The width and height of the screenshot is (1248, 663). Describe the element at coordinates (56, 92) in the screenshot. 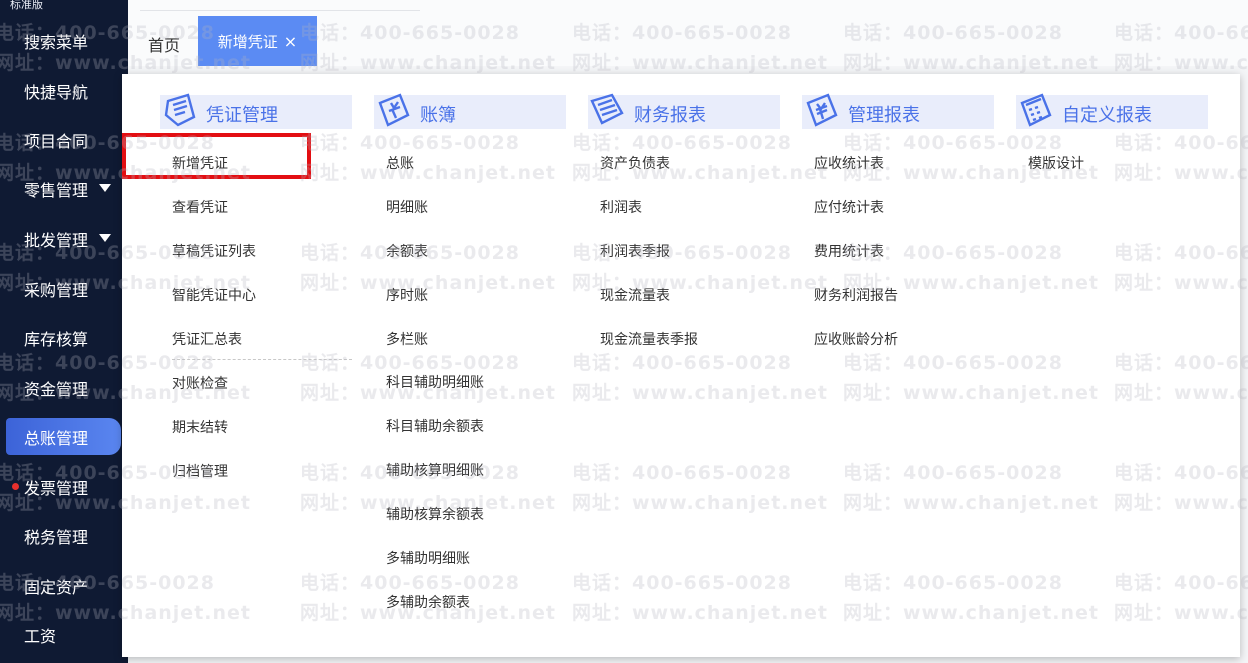

I see `sidebar-item-label: 快捷导航` at that location.